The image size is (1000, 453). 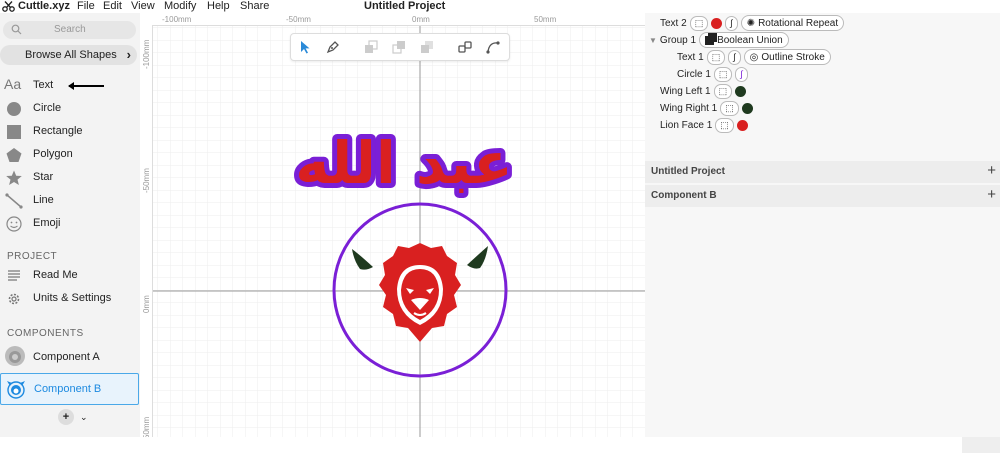 I want to click on component-a-thumbnail-icon, so click(x=15, y=356).